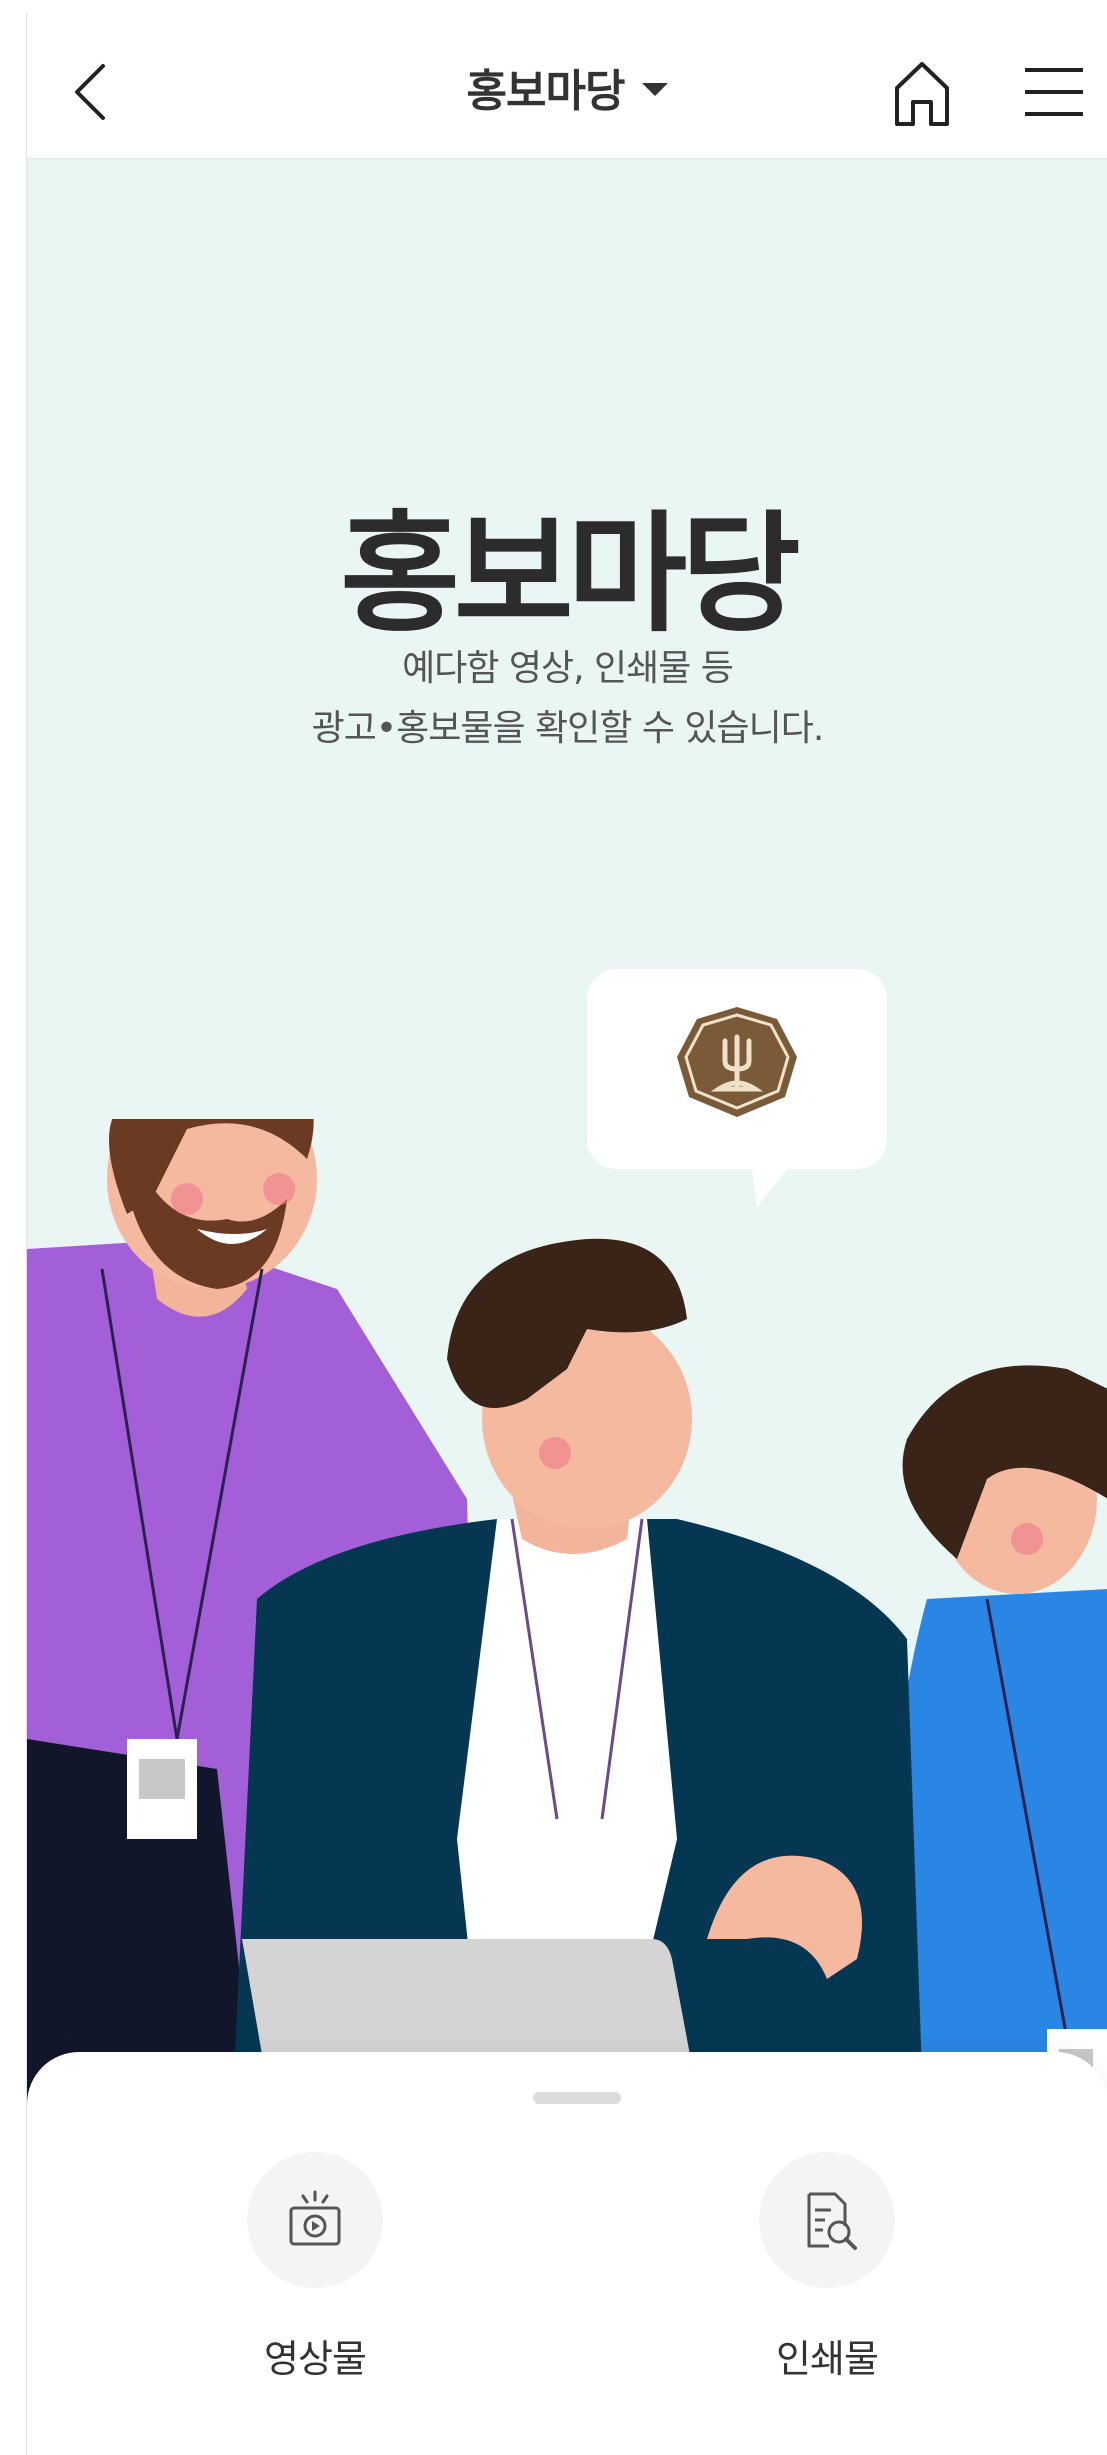 This screenshot has width=1107, height=2455. What do you see at coordinates (315, 2359) in the screenshot?
I see `category-label: 영상물` at bounding box center [315, 2359].